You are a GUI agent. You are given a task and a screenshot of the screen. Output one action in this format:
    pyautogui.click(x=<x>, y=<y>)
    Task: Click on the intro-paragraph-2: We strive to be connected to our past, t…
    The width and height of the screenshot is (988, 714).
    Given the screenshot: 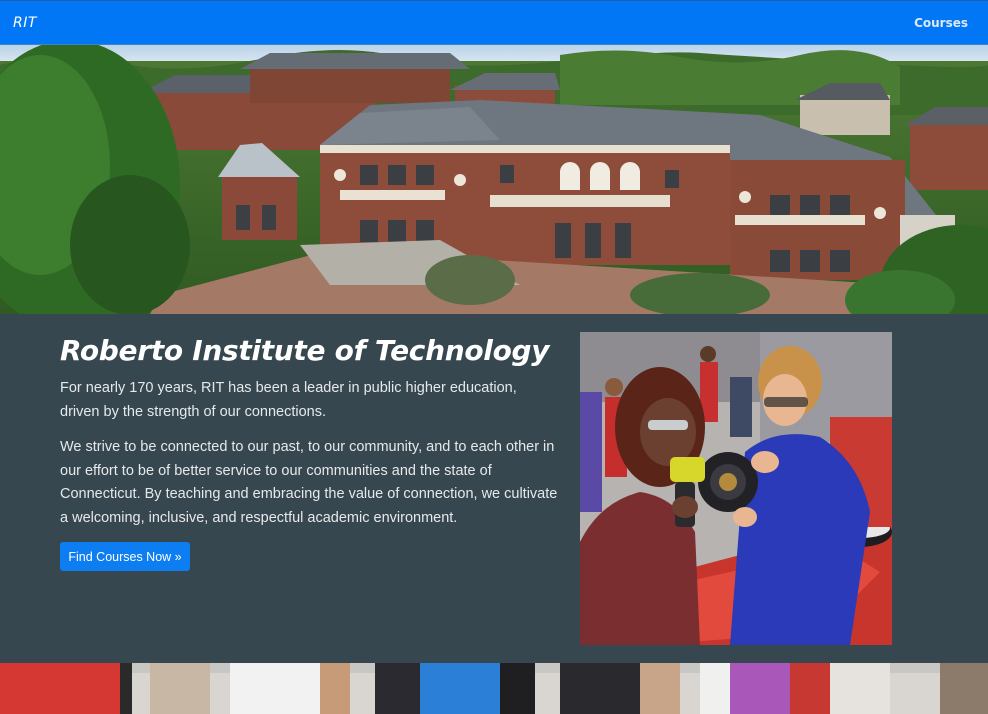 What is the action you would take?
    pyautogui.click(x=309, y=482)
    